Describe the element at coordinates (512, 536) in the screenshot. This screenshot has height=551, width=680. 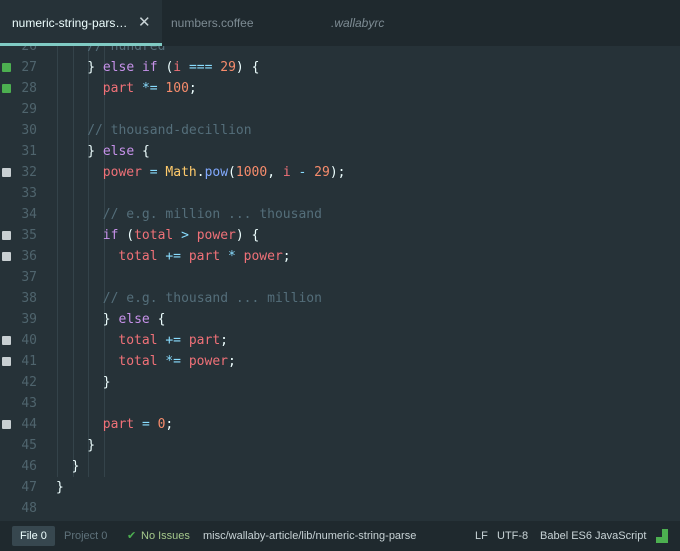
I see `file-encoding: UTF-8` at that location.